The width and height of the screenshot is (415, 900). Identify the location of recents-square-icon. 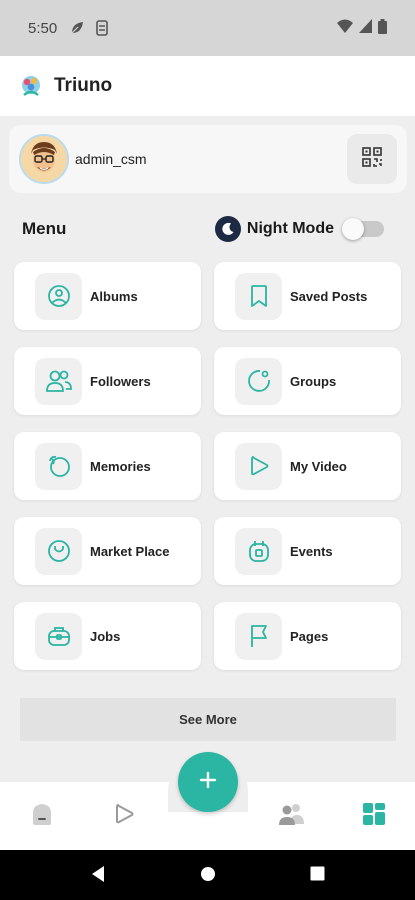
(317, 876).